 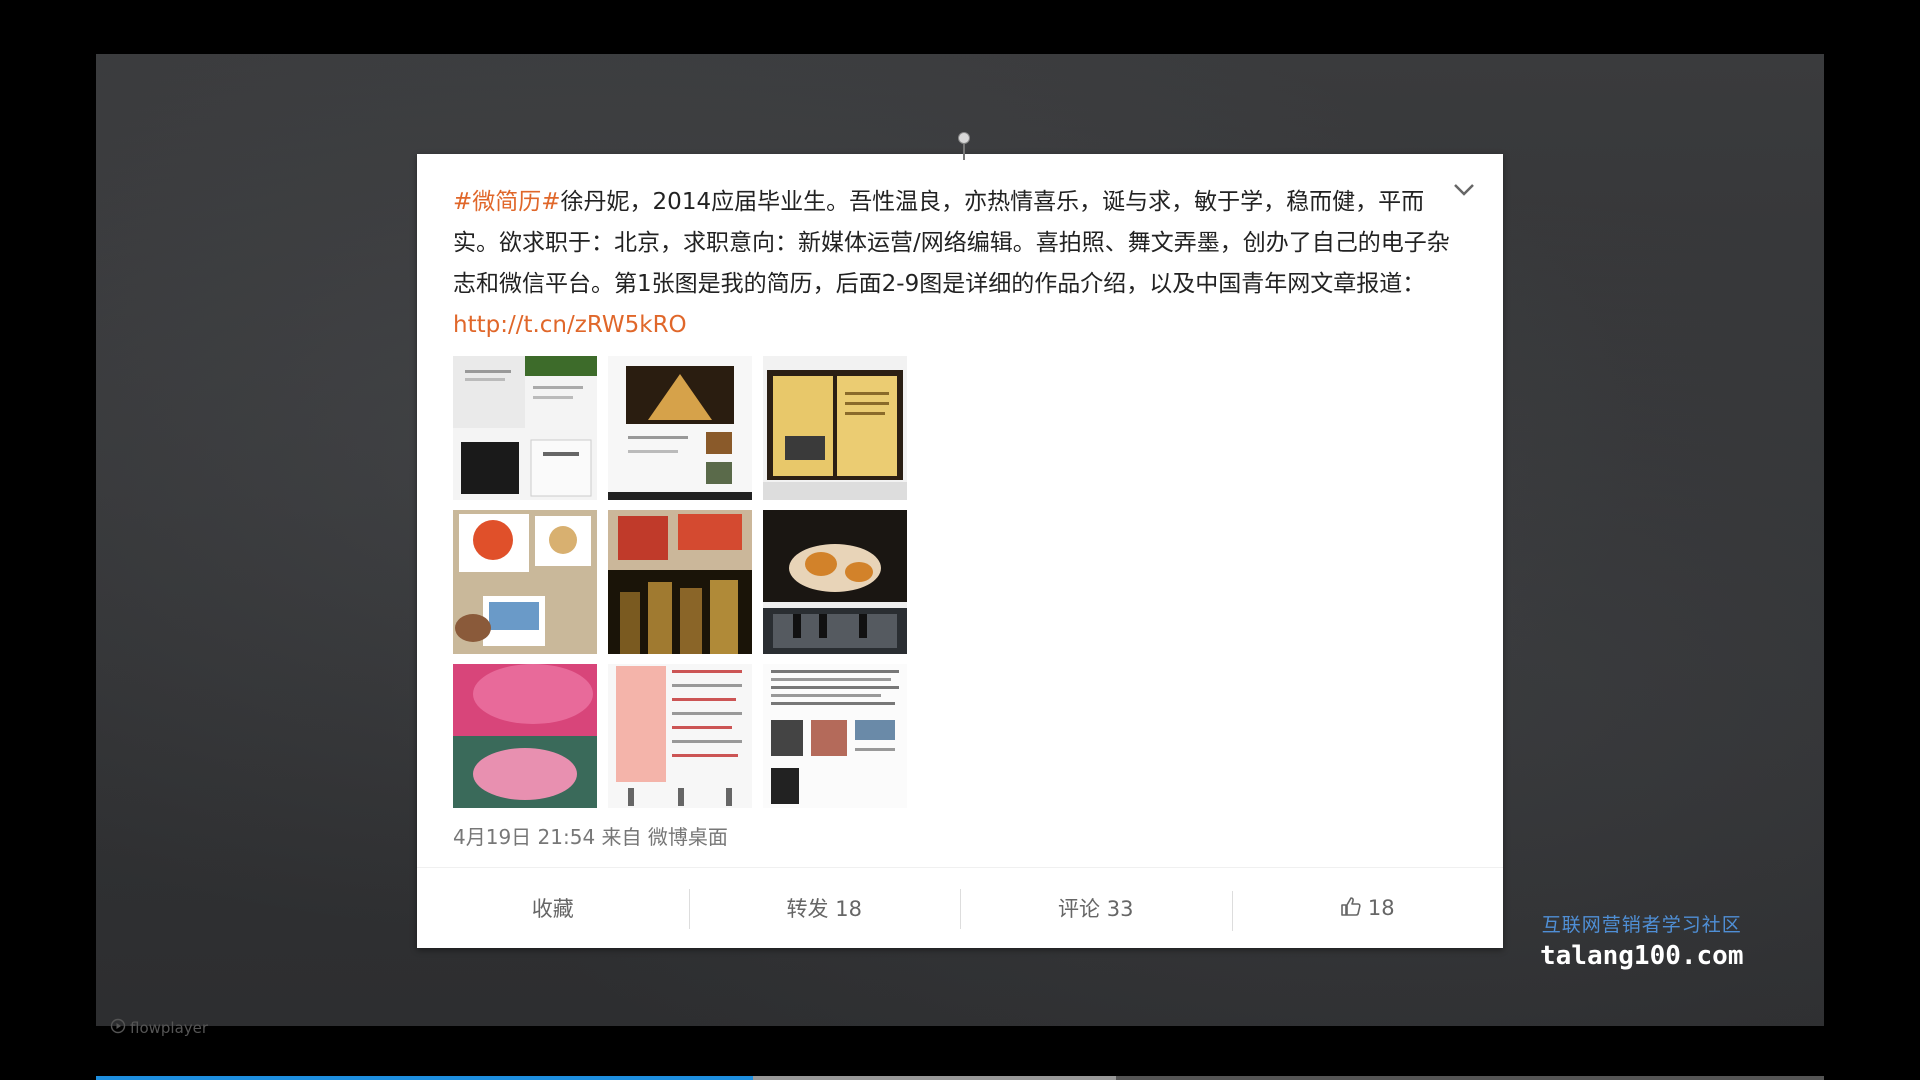 I want to click on video-progress-bar, so click(x=960, y=1078).